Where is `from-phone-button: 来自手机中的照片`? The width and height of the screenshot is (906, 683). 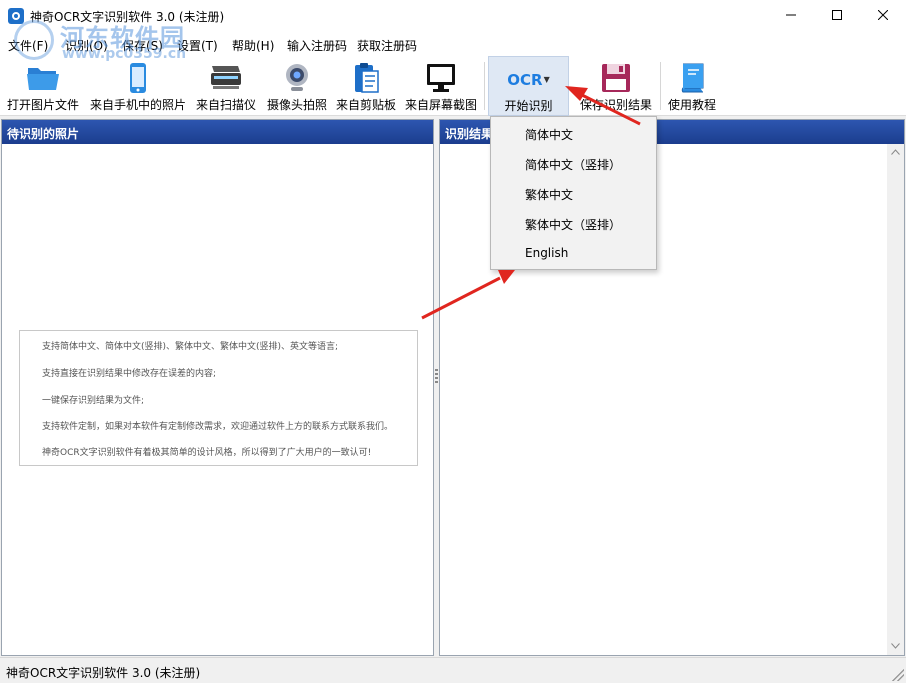 from-phone-button: 来自手机中的照片 is located at coordinates (138, 86).